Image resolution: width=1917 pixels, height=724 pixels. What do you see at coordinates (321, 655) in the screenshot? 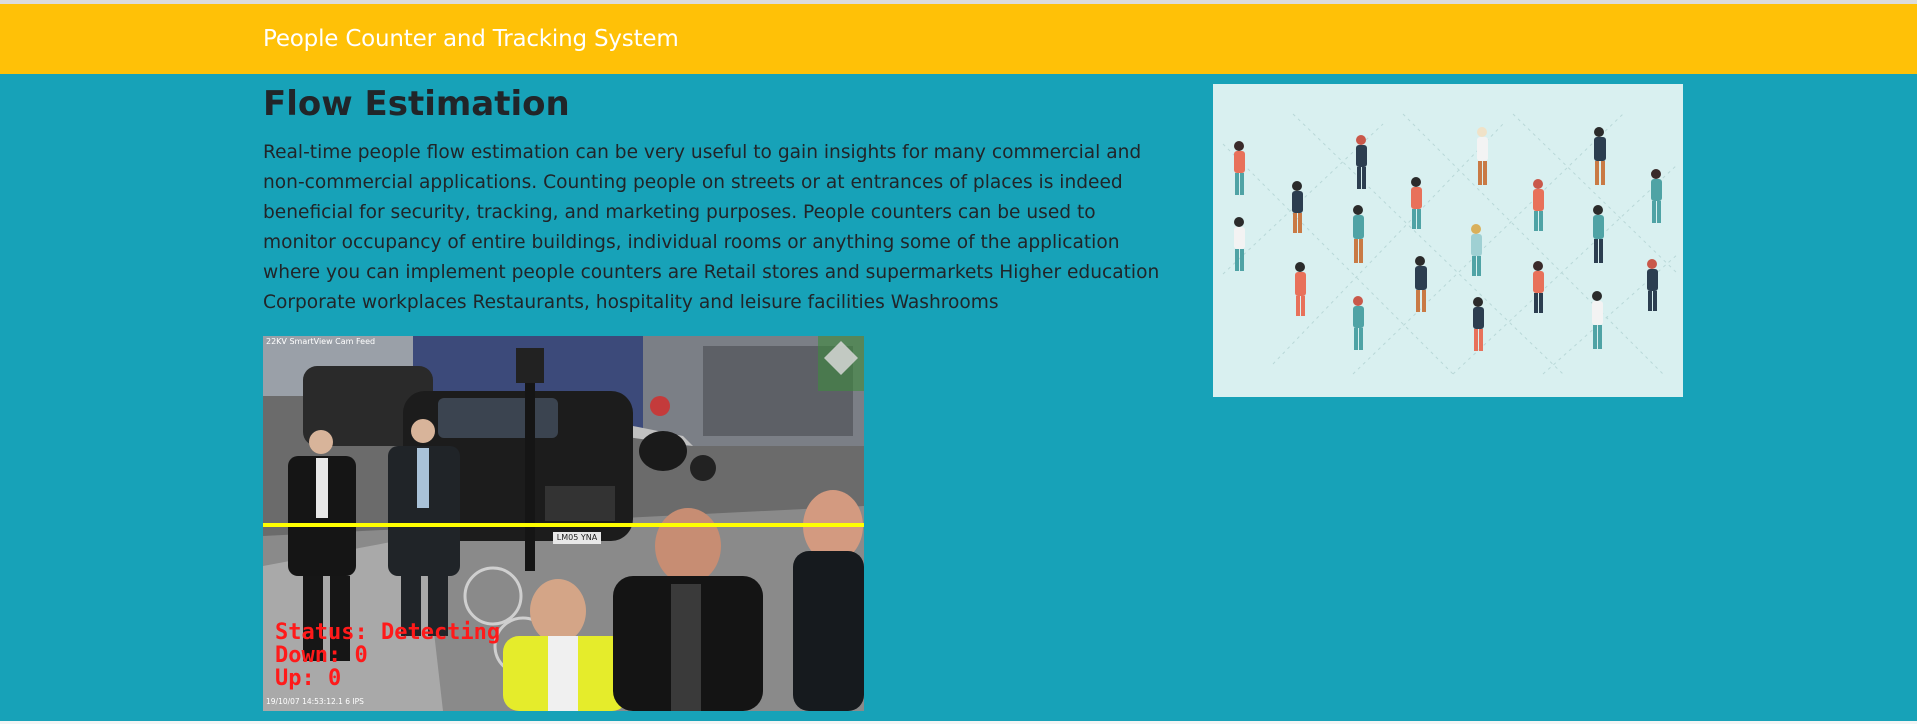
I see `overlay-down-count: Down: 0` at bounding box center [321, 655].